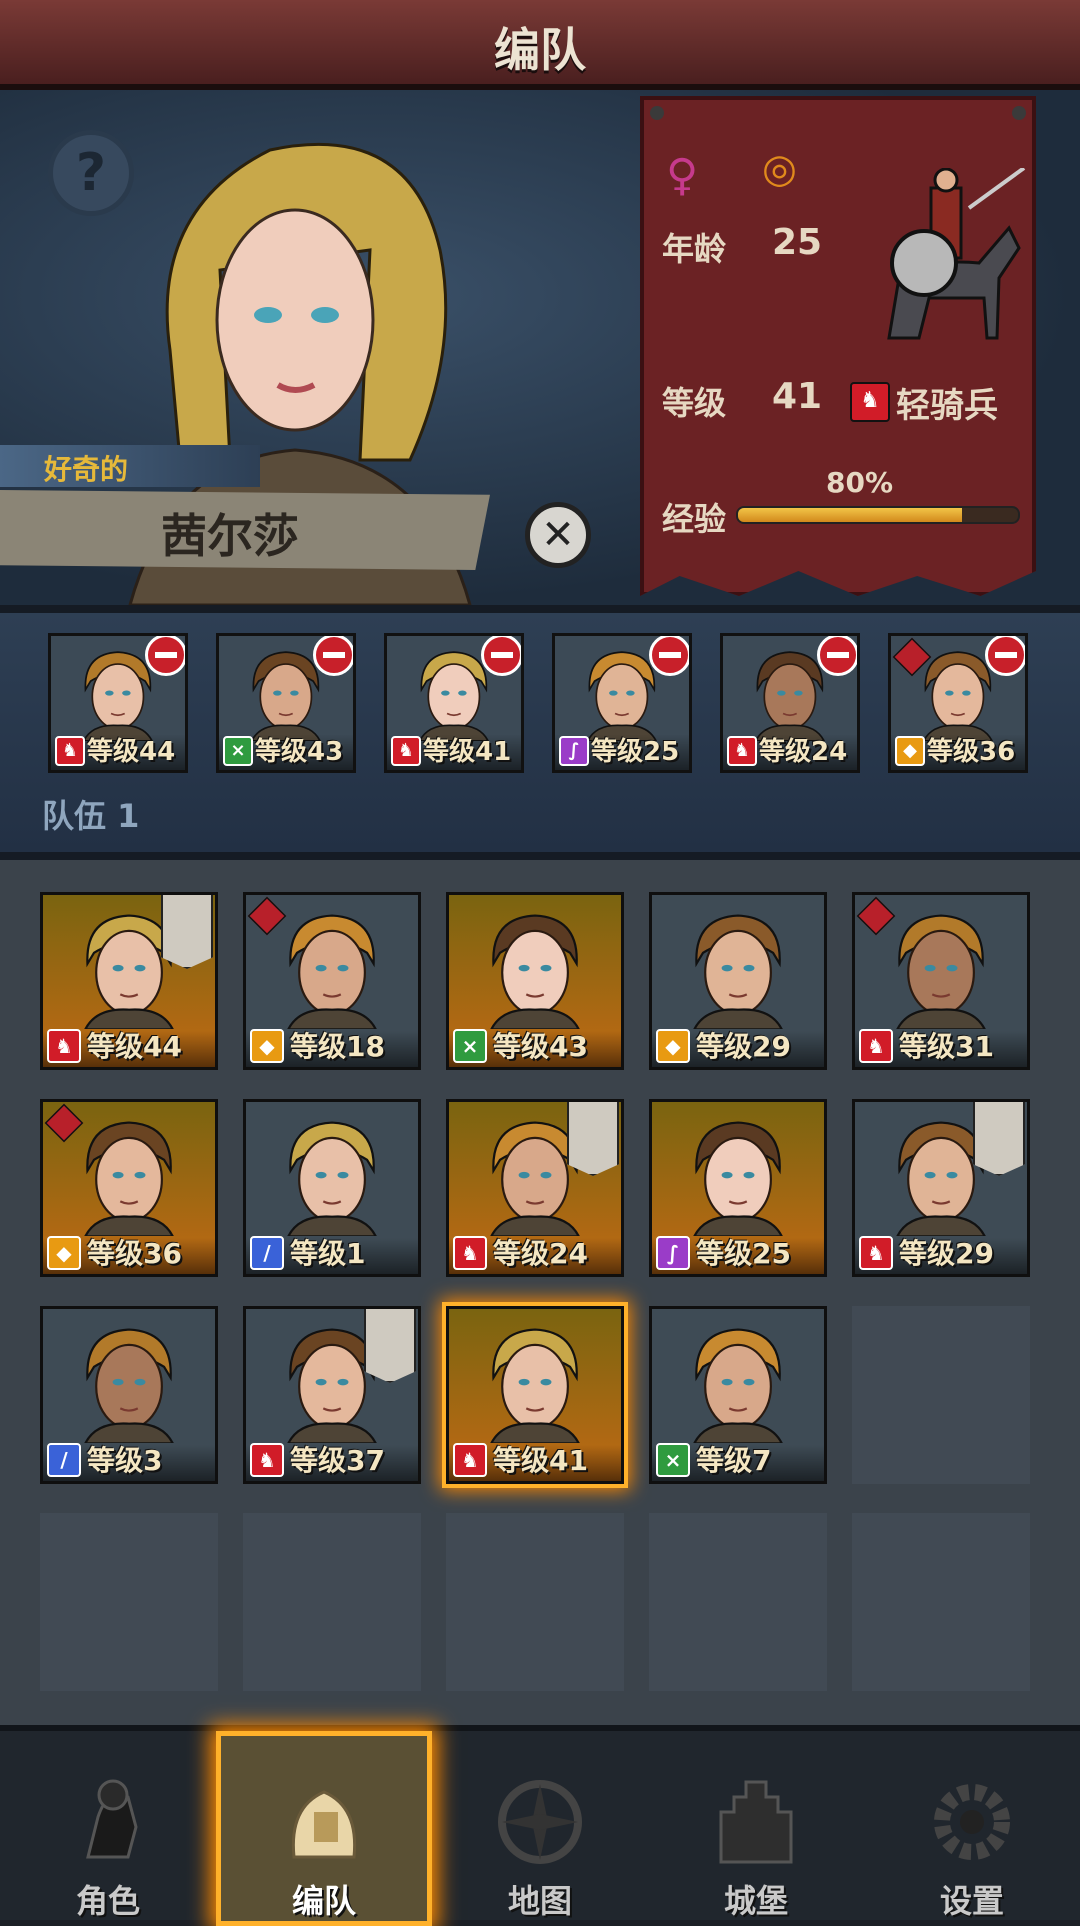 The image size is (1080, 1926). Describe the element at coordinates (941, 1188) in the screenshot. I see `roster-card: ♞ 等级29` at that location.